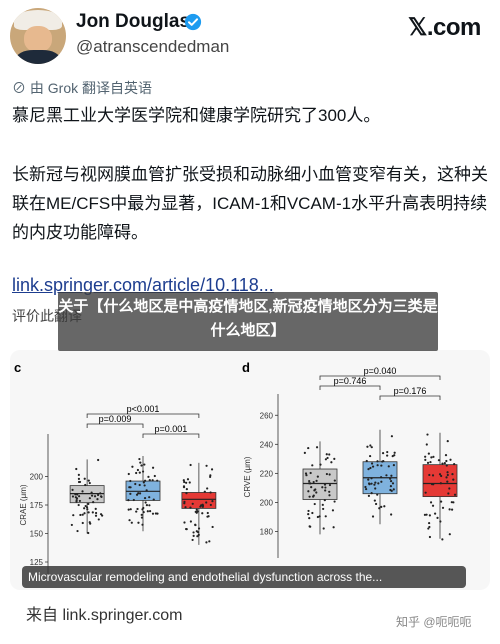 Image resolution: width=500 pixels, height=644 pixels. Describe the element at coordinates (38, 36) in the screenshot. I see `avatar` at that location.